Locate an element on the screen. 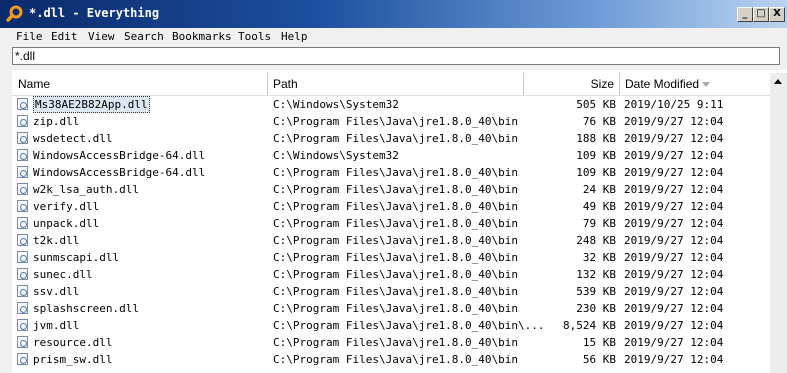  file-size: 32 KB is located at coordinates (599, 257).